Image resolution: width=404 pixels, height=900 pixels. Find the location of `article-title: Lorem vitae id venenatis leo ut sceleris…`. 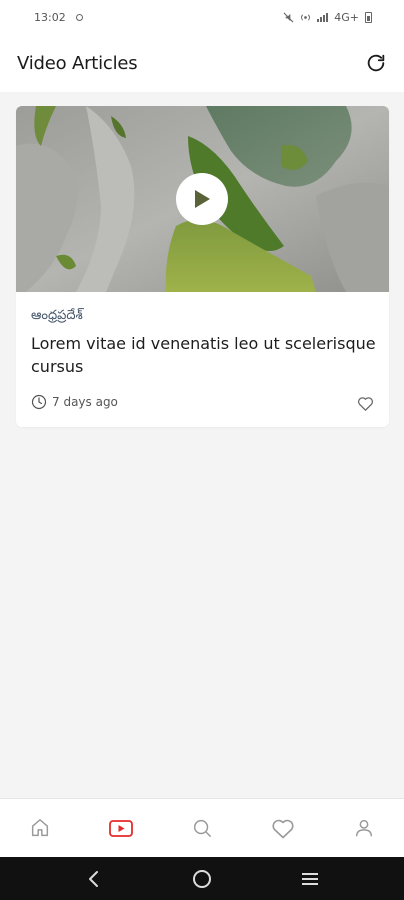

article-title: Lorem vitae id venenatis leo ut sceleris… is located at coordinates (203, 355).